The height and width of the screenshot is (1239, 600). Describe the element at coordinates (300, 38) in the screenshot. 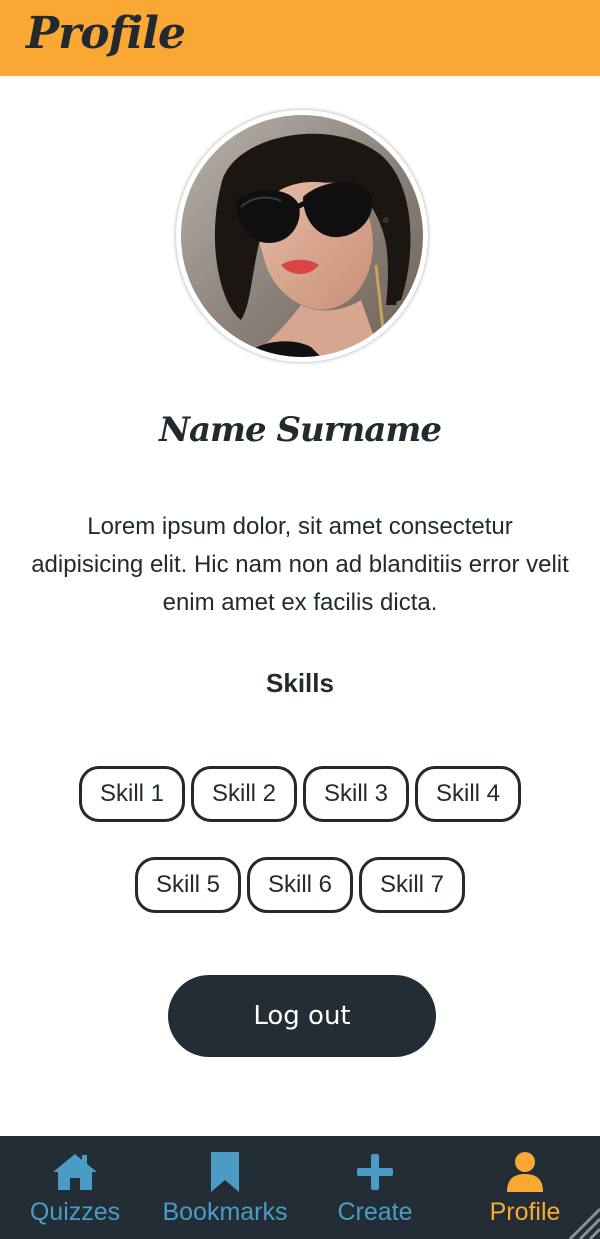

I see `top-bar: Profile` at that location.